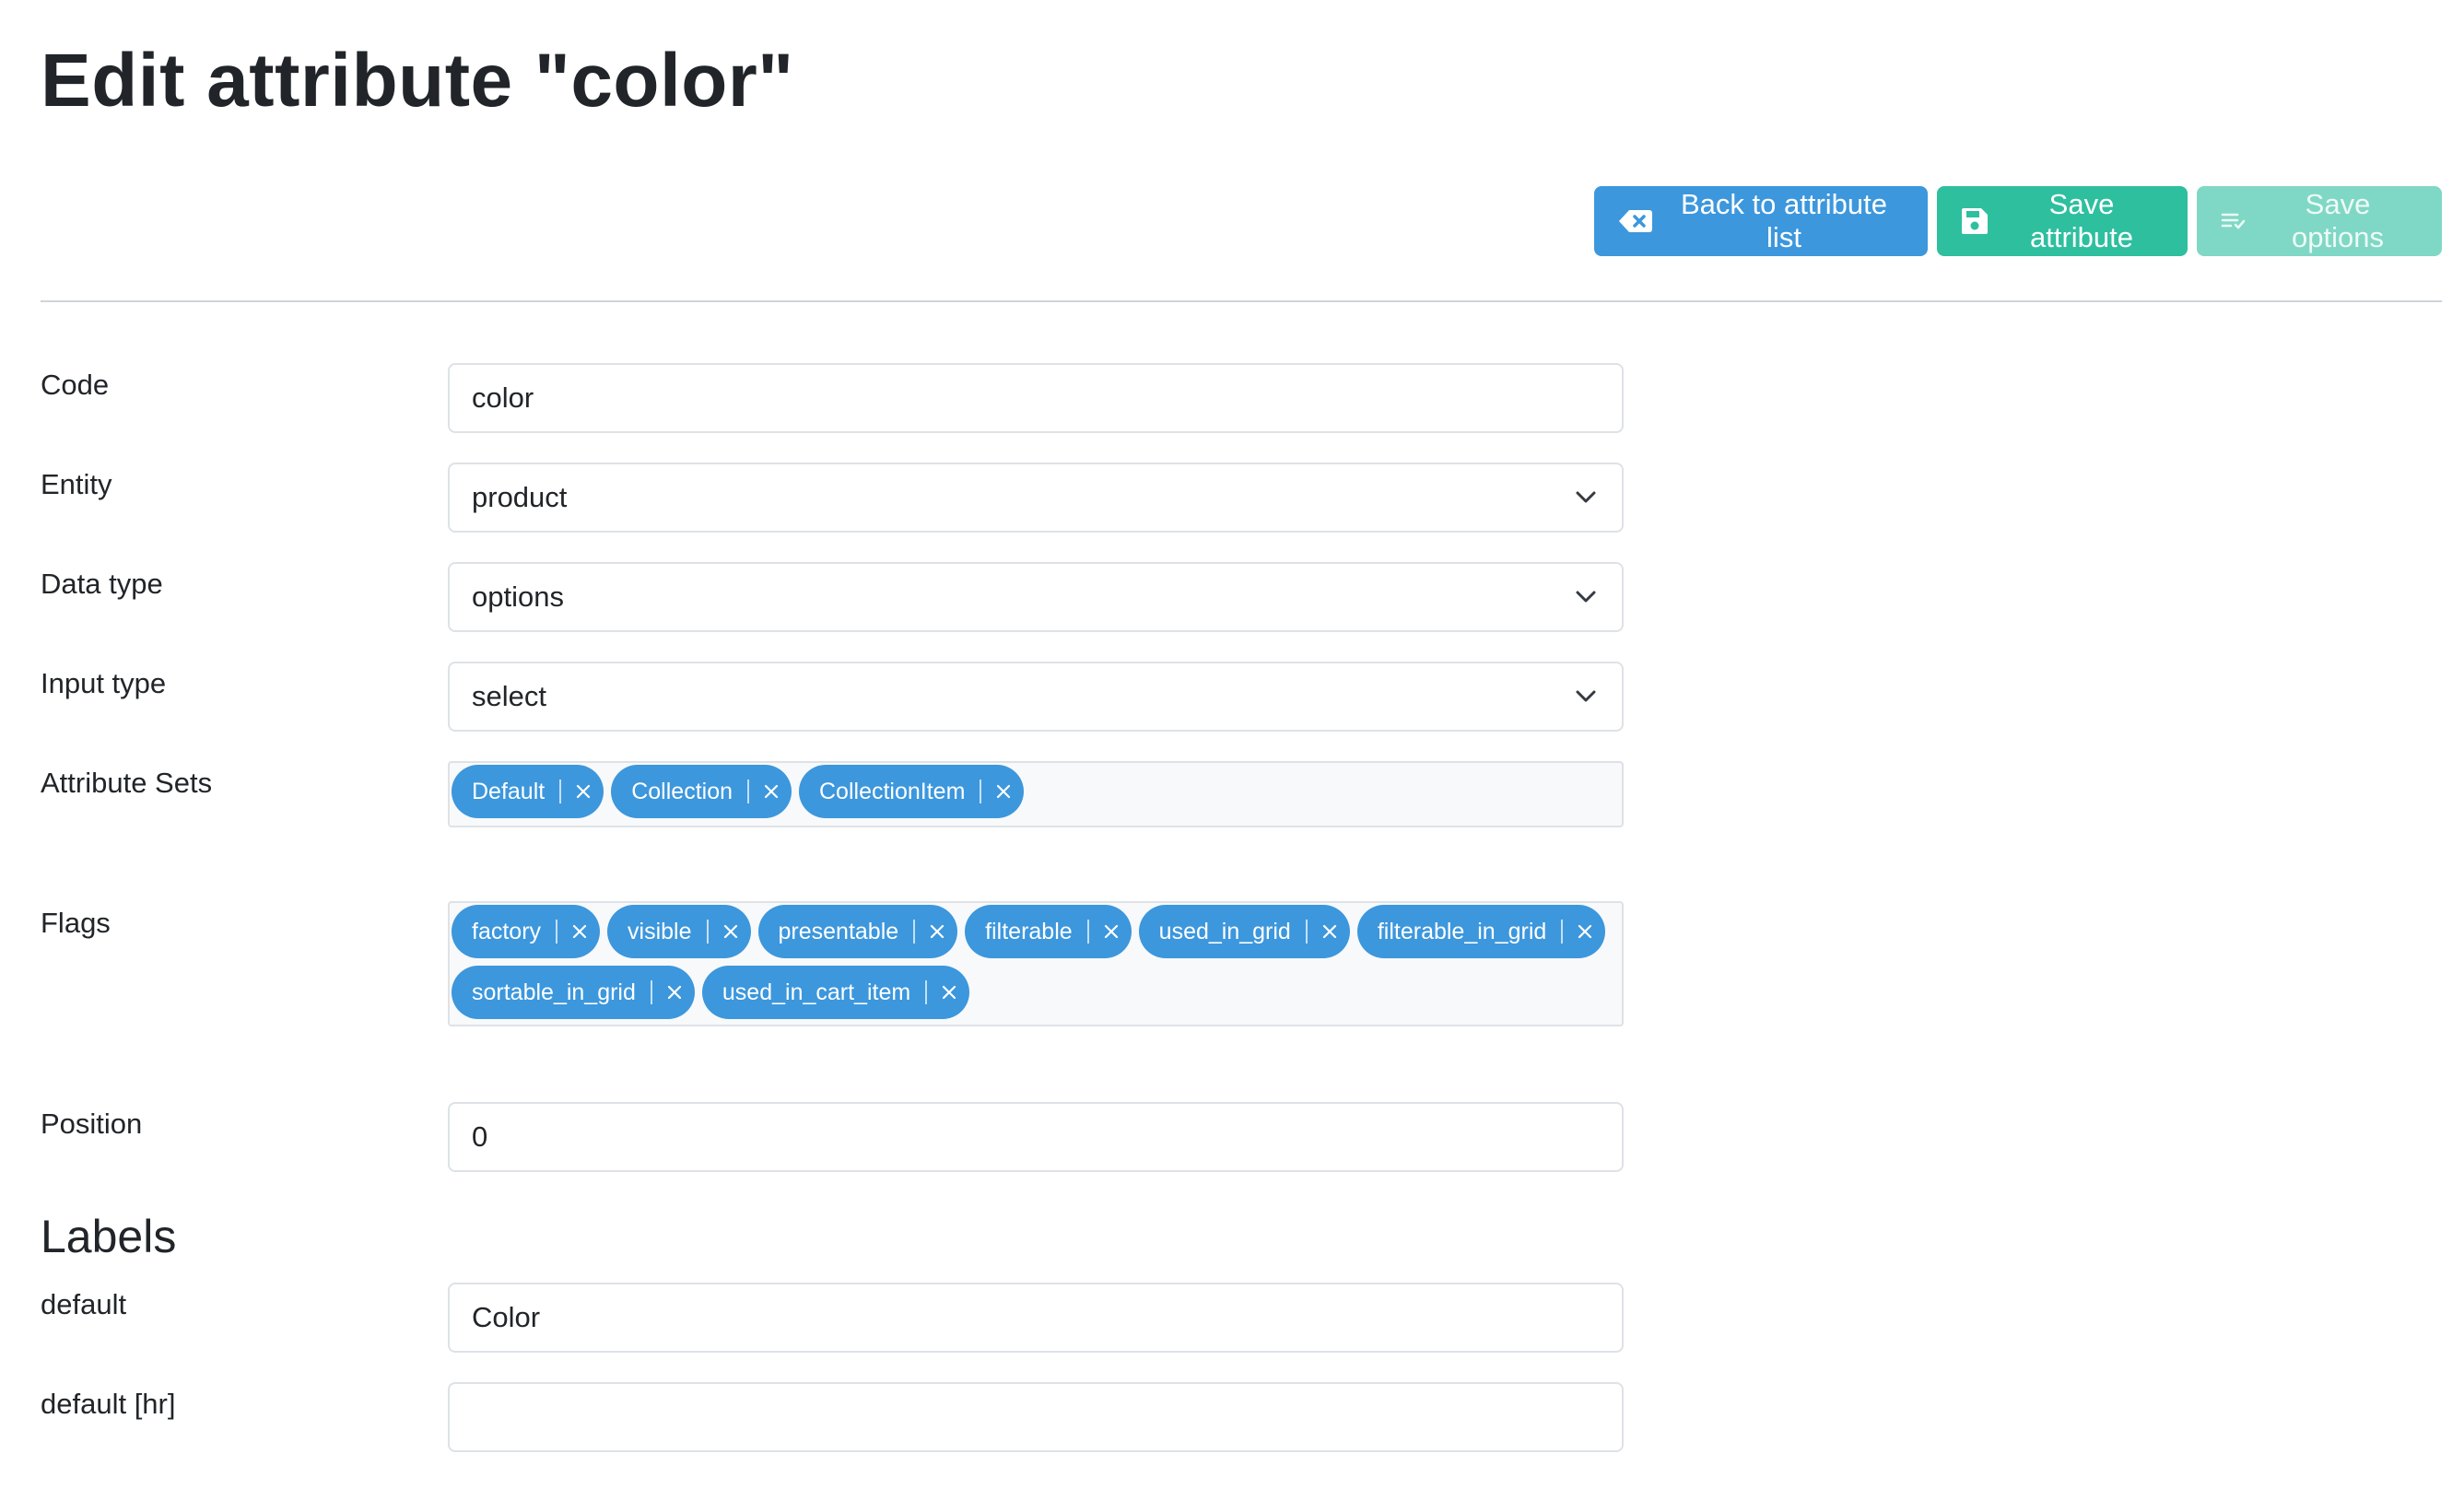  I want to click on save-attribute-button: Save attribute, so click(2062, 221).